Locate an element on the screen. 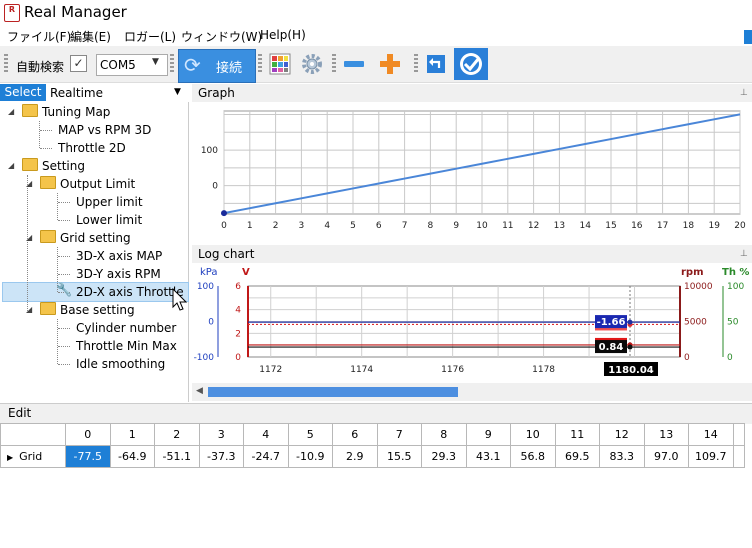  grid-value-cell: -24.7 is located at coordinates (266, 456).